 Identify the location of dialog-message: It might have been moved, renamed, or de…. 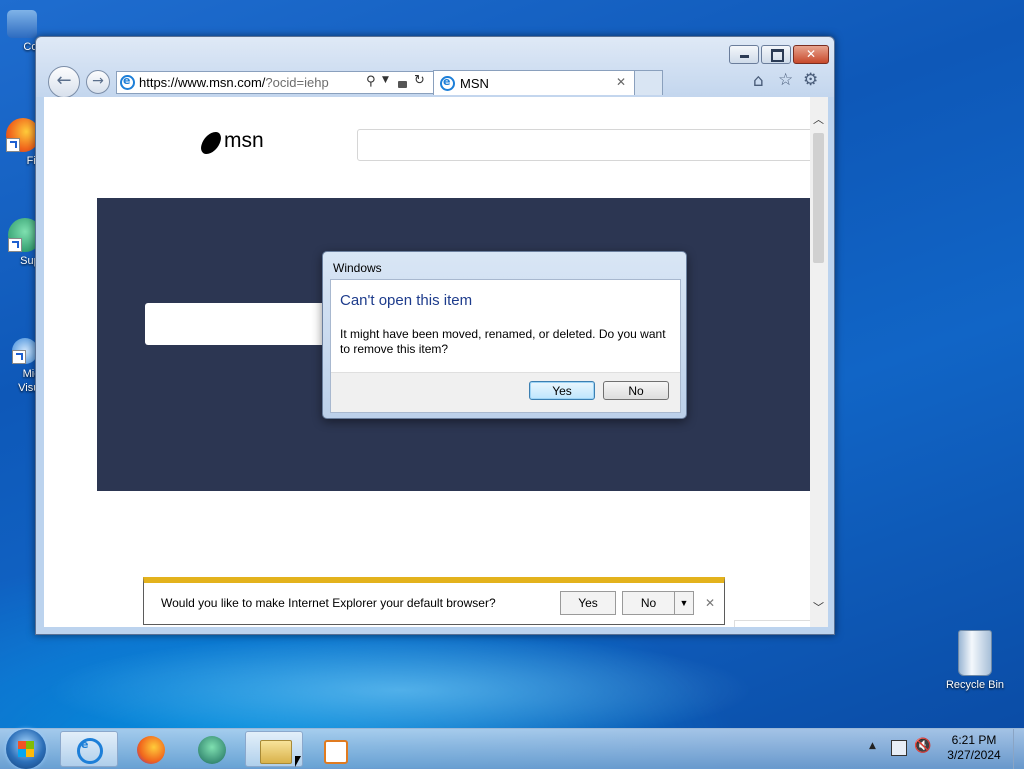
(503, 341).